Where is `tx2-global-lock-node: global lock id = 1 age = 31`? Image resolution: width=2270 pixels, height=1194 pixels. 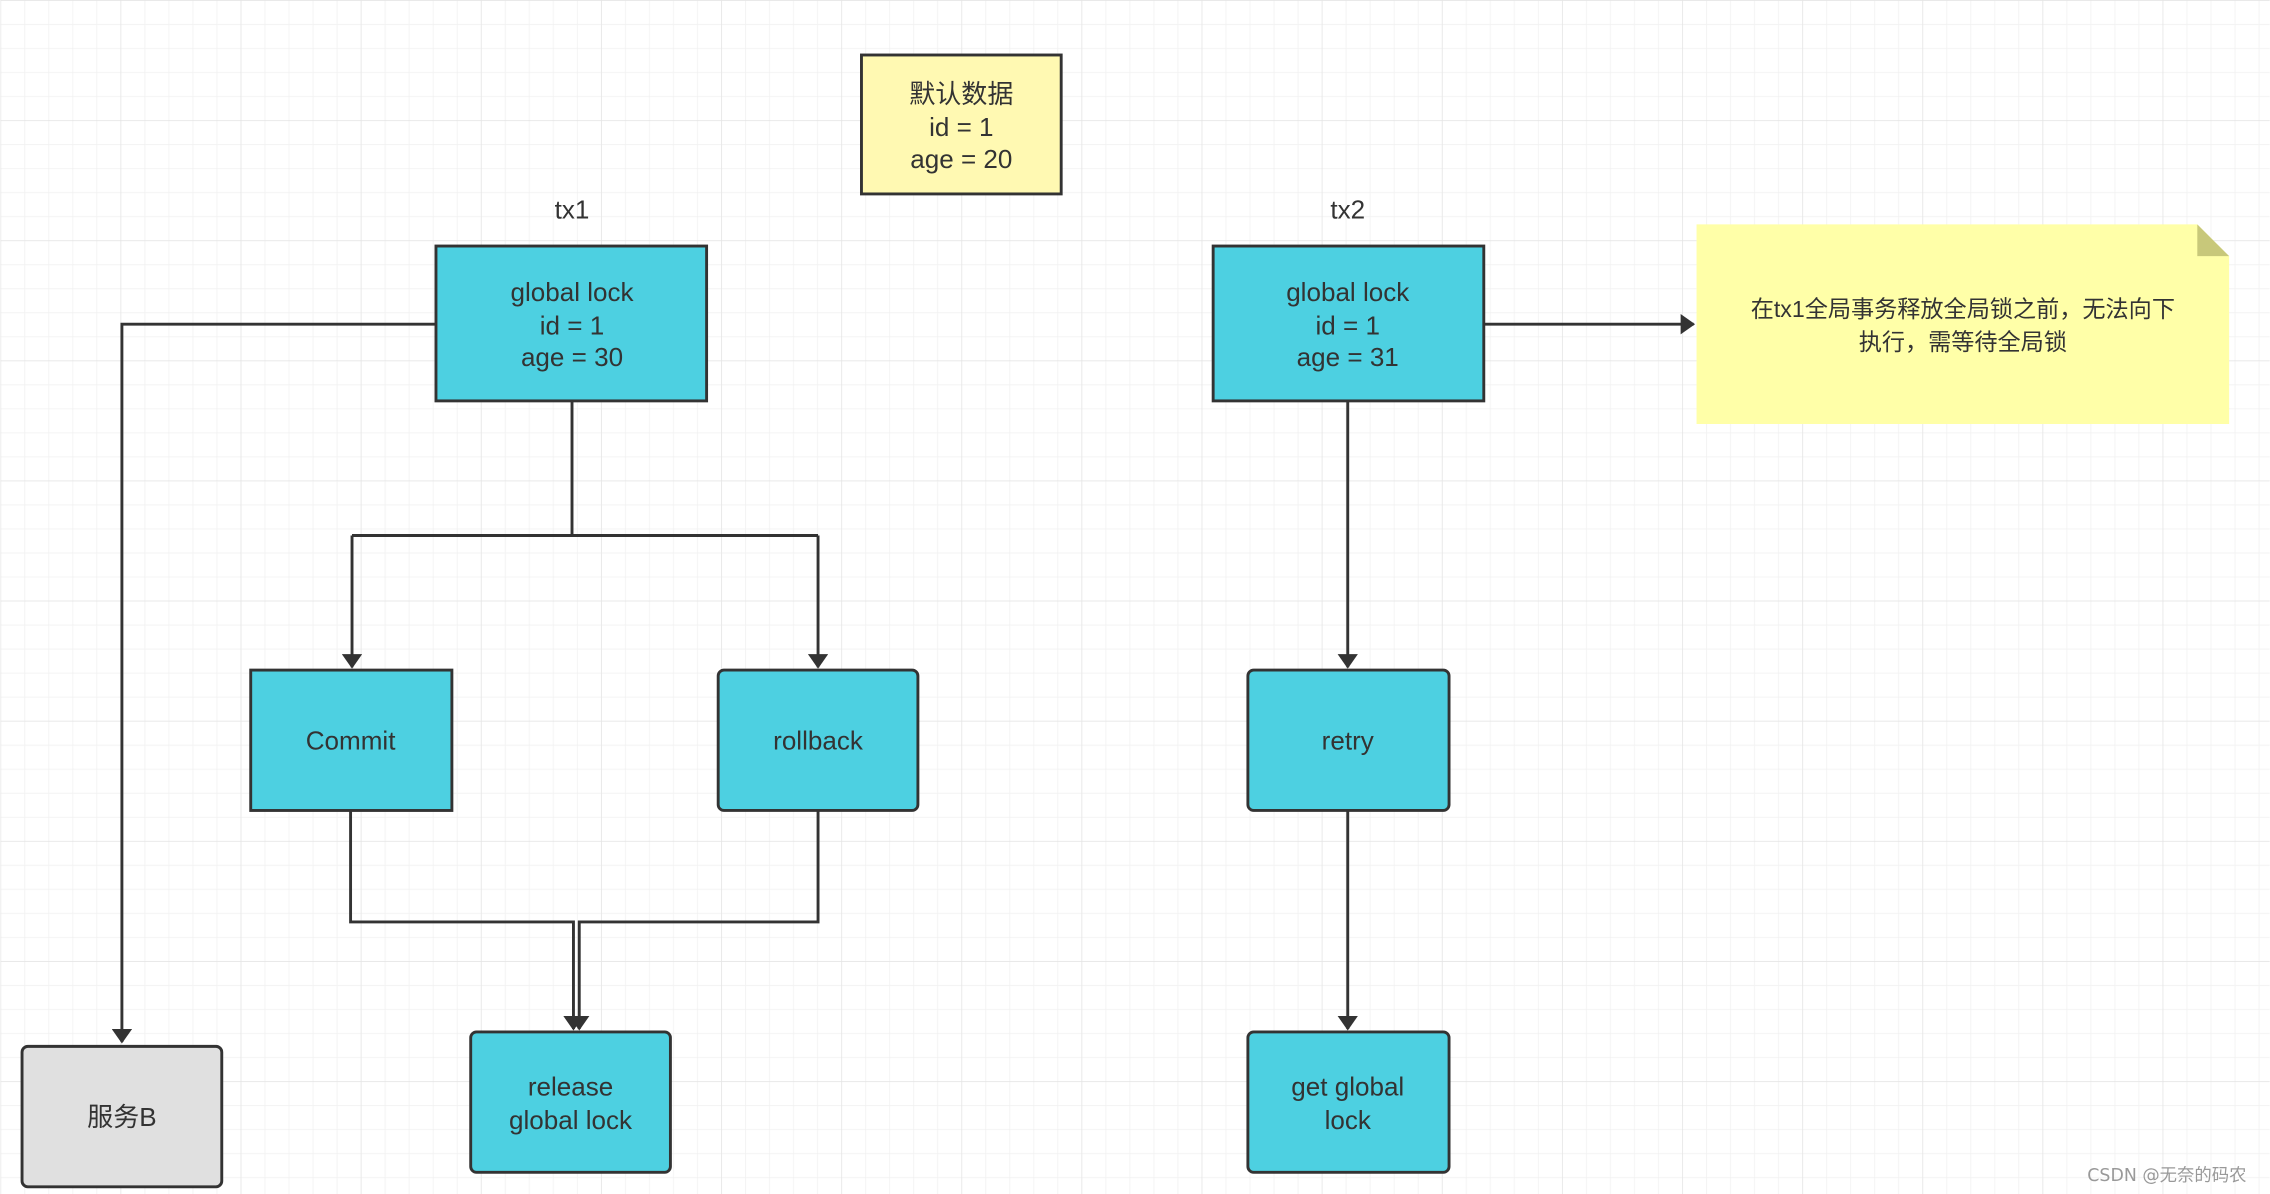
tx2-global-lock-node: global lock id = 1 age = 31 is located at coordinates (1348, 323).